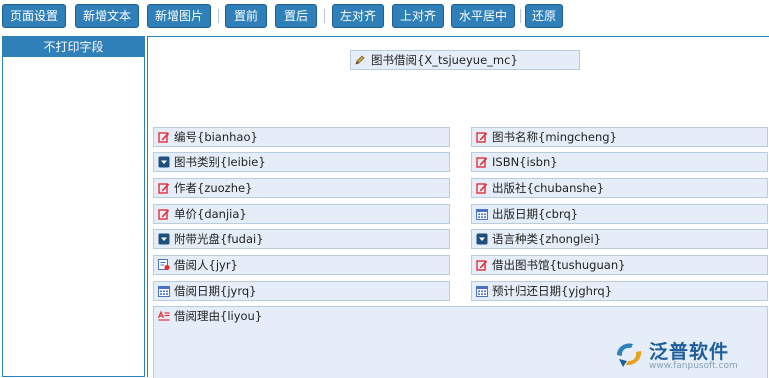 This screenshot has width=769, height=378. I want to click on fanpusoft-logo: 泛普软件 www.fanpusoft.com, so click(684, 354).